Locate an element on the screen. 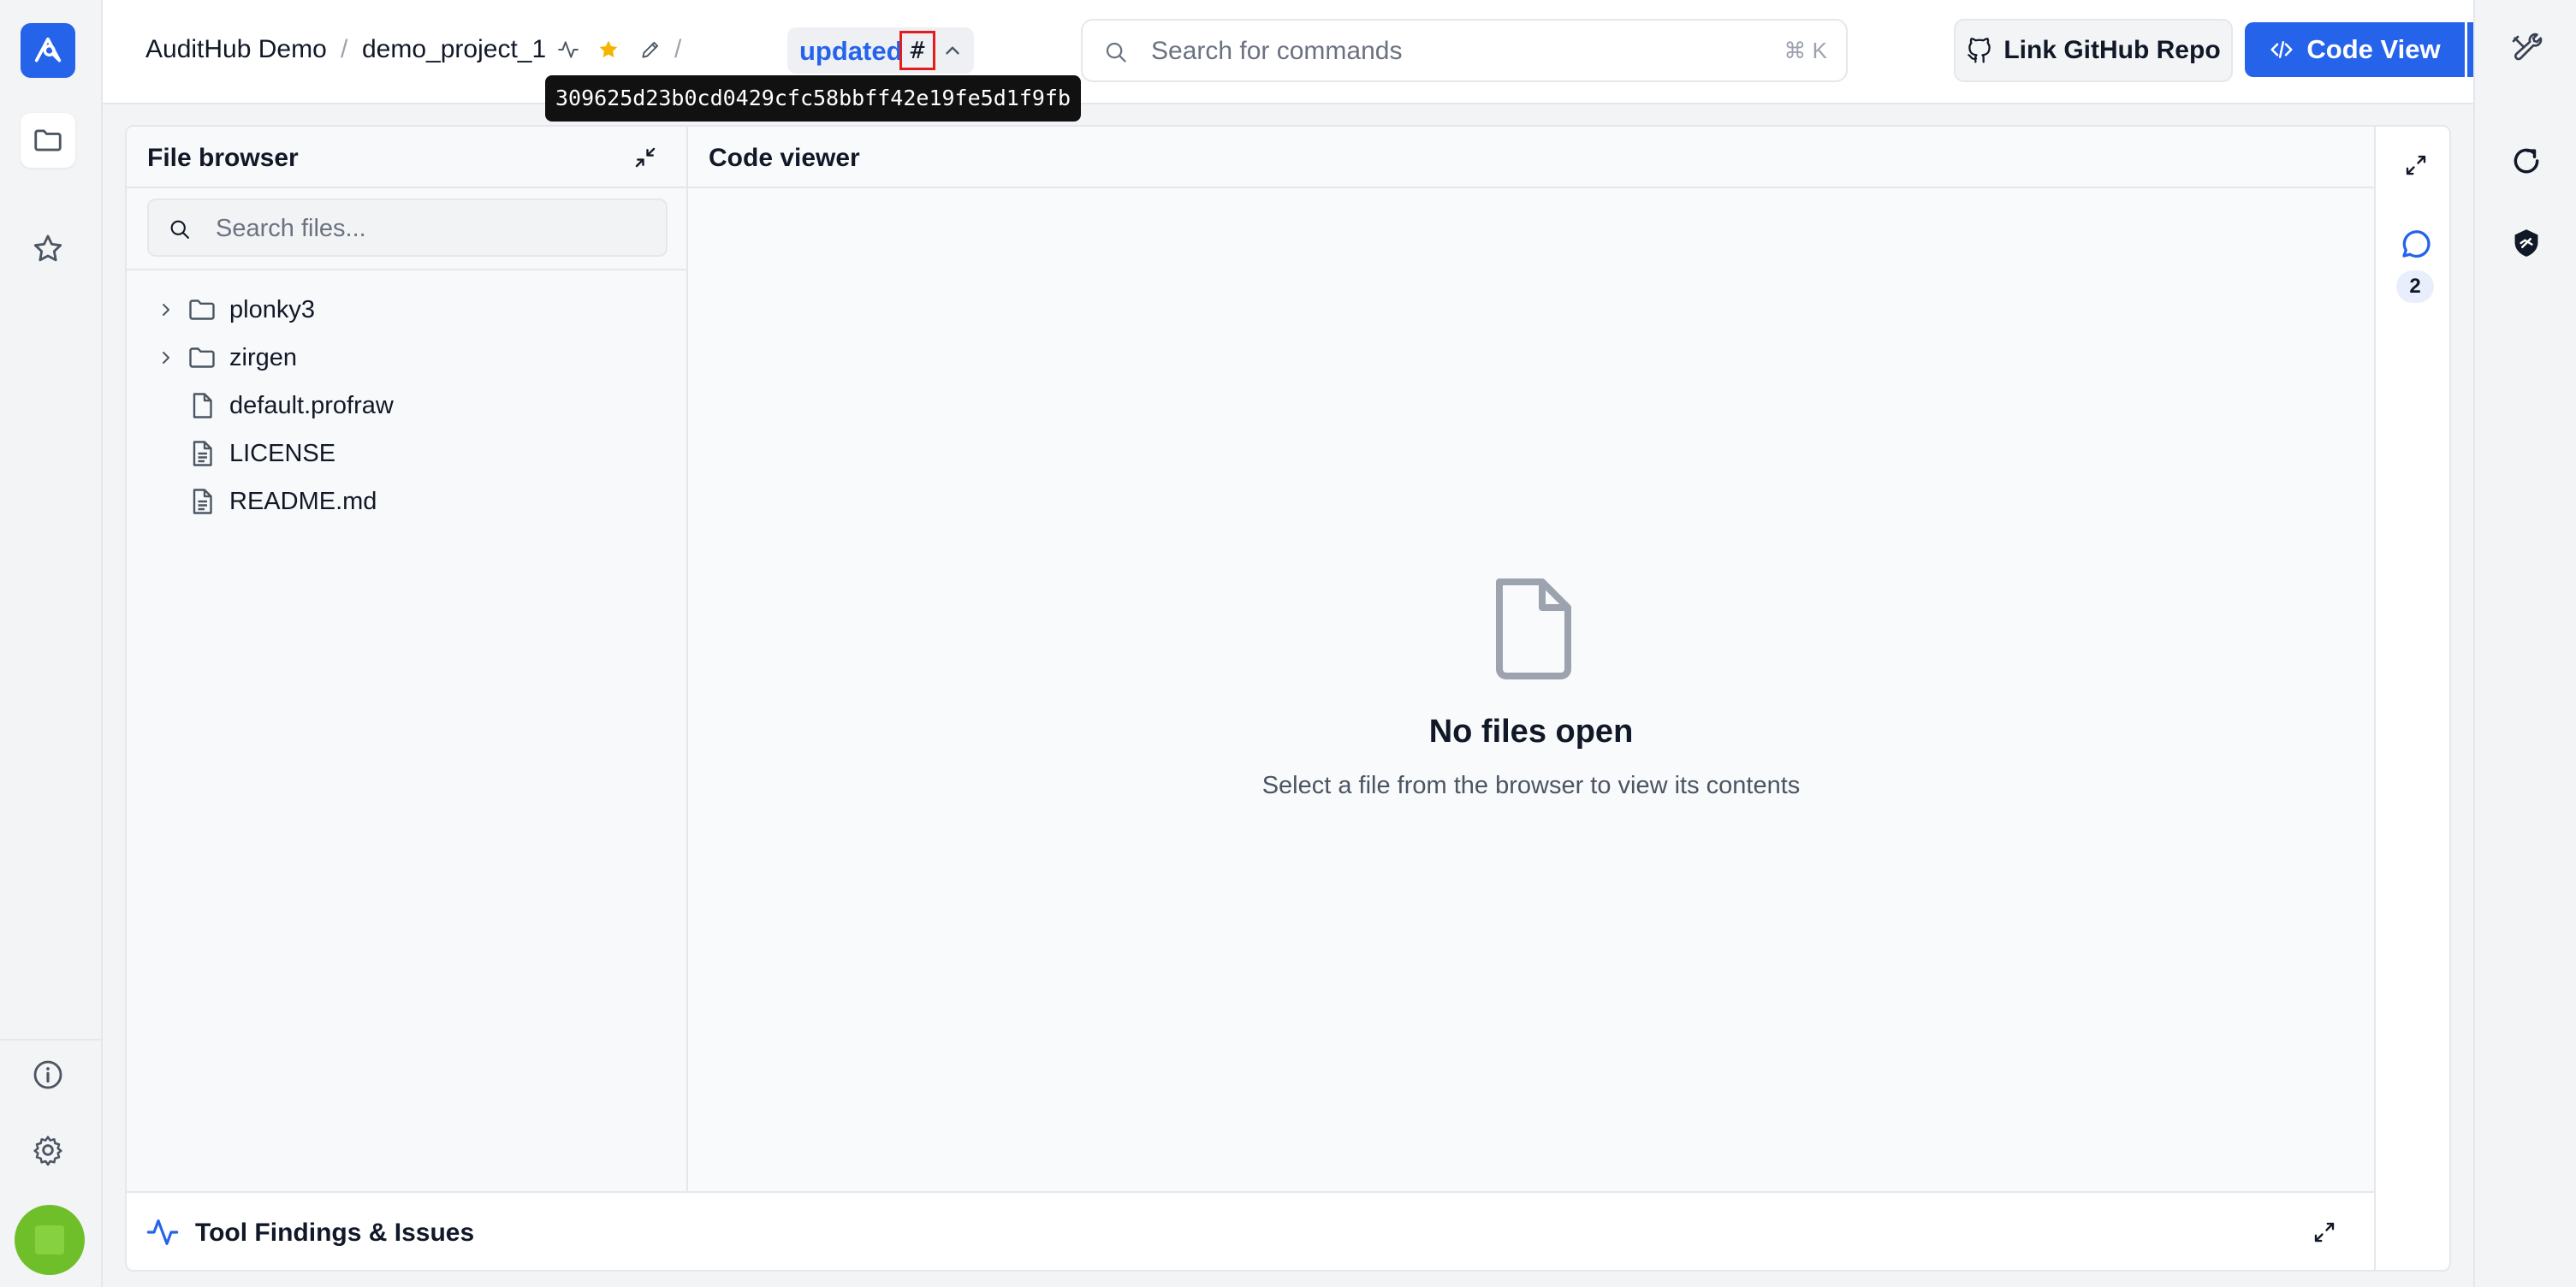  comments-button is located at coordinates (2416, 244).